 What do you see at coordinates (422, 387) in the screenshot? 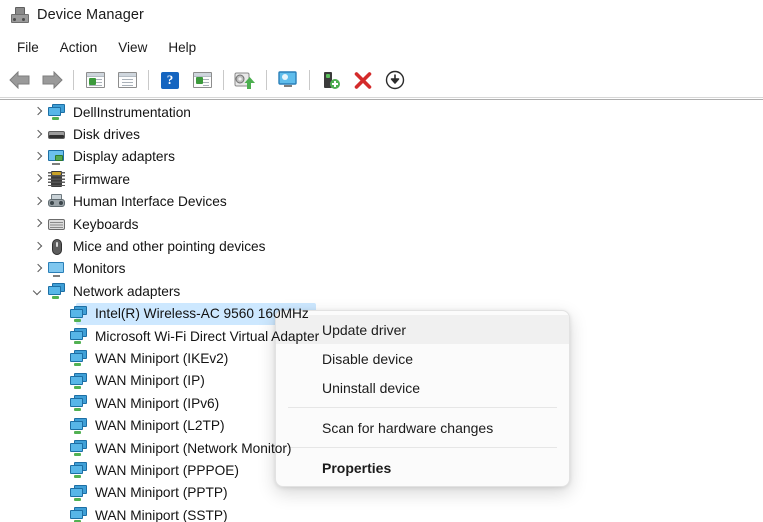
I see `context-menu-uninstall-device: Uninstall device` at bounding box center [422, 387].